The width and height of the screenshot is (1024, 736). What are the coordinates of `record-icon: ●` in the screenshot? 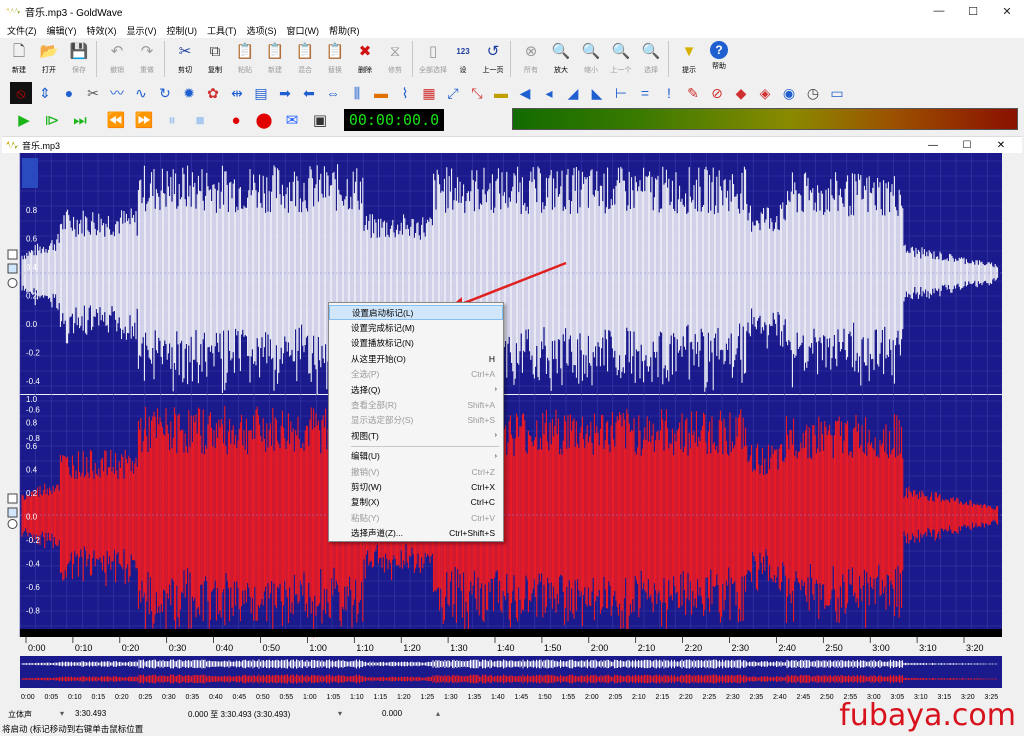 It's located at (236, 120).